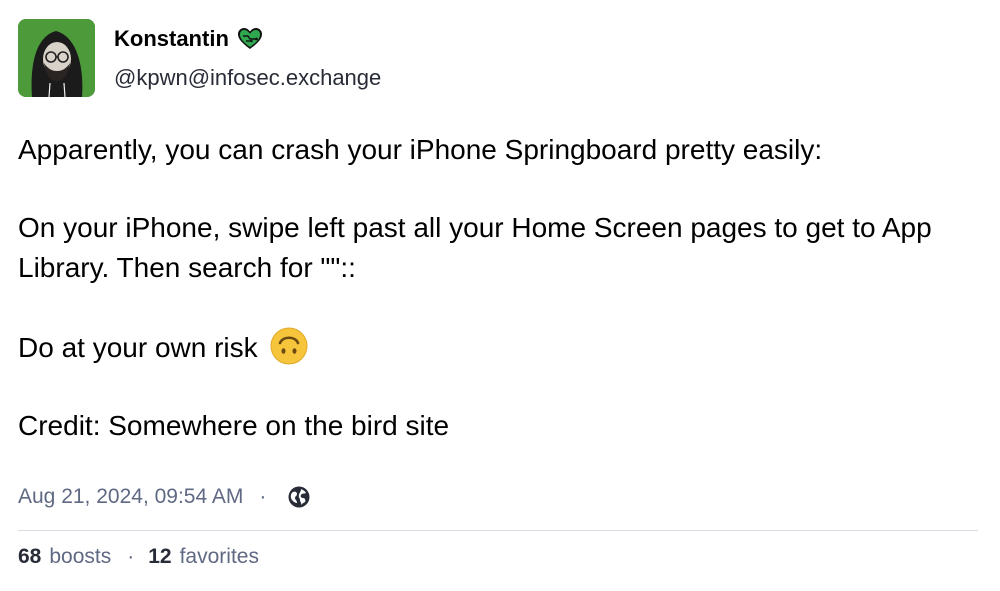 The width and height of the screenshot is (1000, 591). Describe the element at coordinates (30, 556) in the screenshot. I see `boosts-count: 68` at that location.